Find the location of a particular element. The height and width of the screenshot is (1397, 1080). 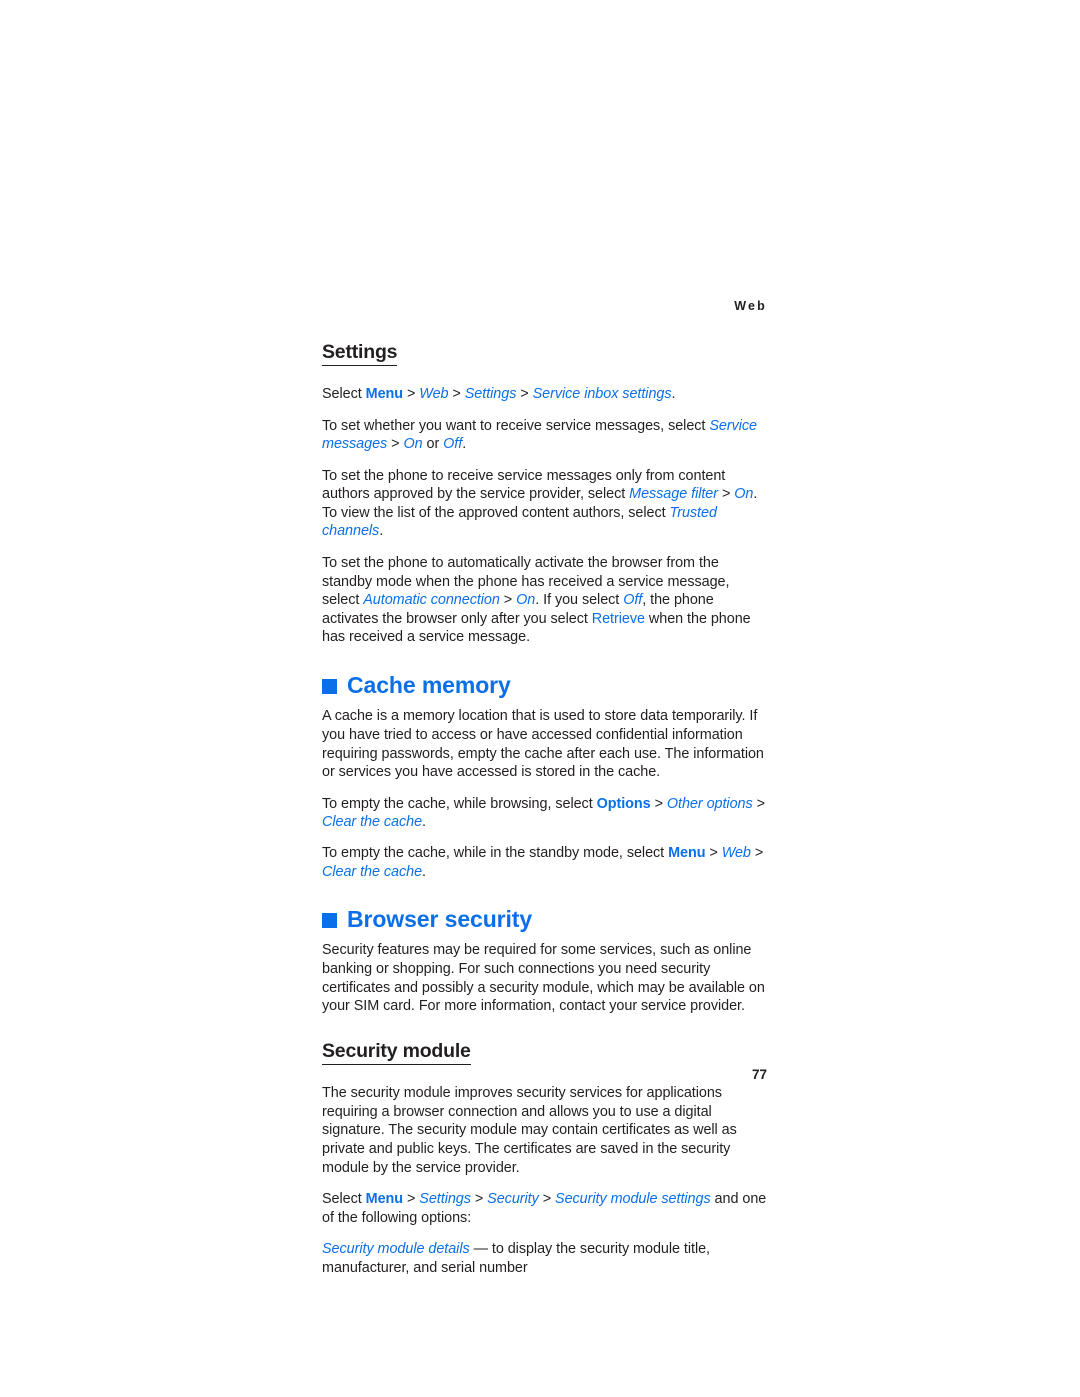

option-retrieve: Retrieve is located at coordinates (618, 618).